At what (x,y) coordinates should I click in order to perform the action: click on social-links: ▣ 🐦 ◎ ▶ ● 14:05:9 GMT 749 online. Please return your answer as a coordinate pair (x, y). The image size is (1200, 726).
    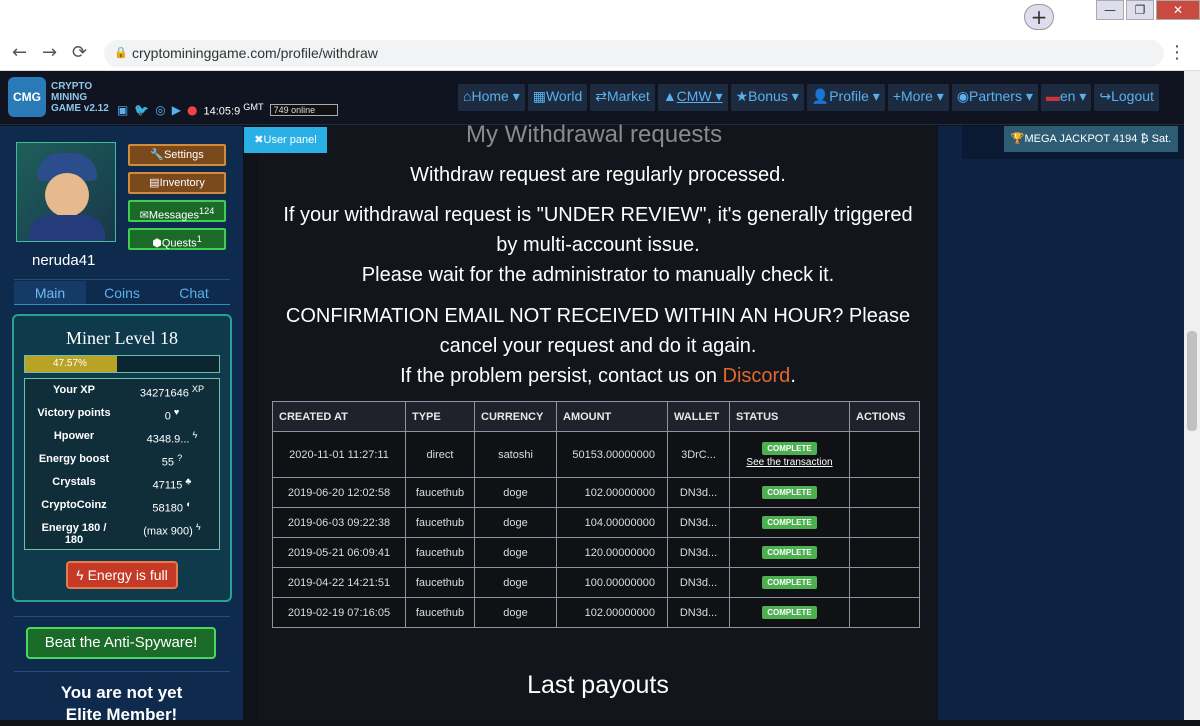
    Looking at the image, I should click on (227, 110).